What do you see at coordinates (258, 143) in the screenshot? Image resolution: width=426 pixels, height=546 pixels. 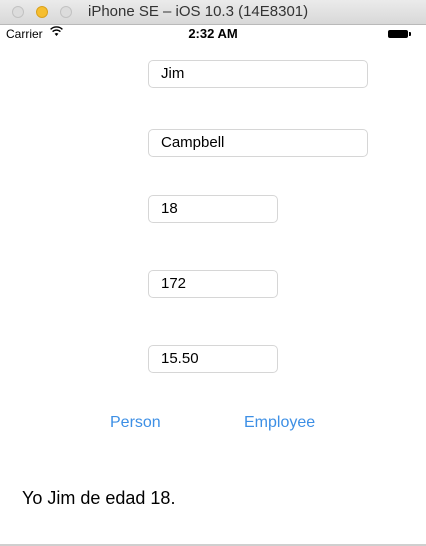 I see `last-name-field: Campbell` at bounding box center [258, 143].